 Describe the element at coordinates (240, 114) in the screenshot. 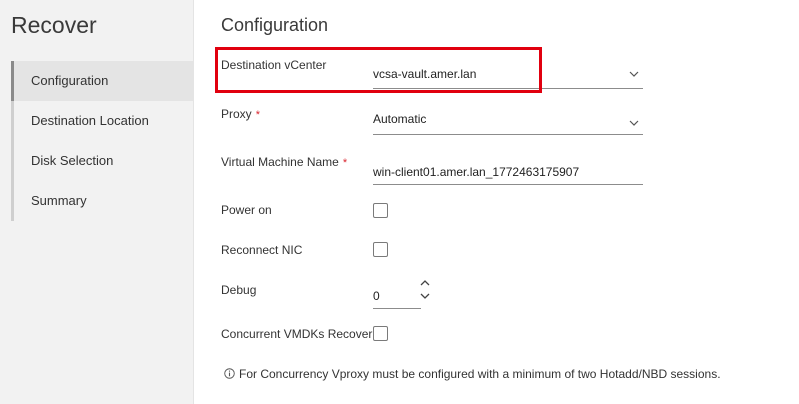

I see `proxy-label: Proxy *` at that location.